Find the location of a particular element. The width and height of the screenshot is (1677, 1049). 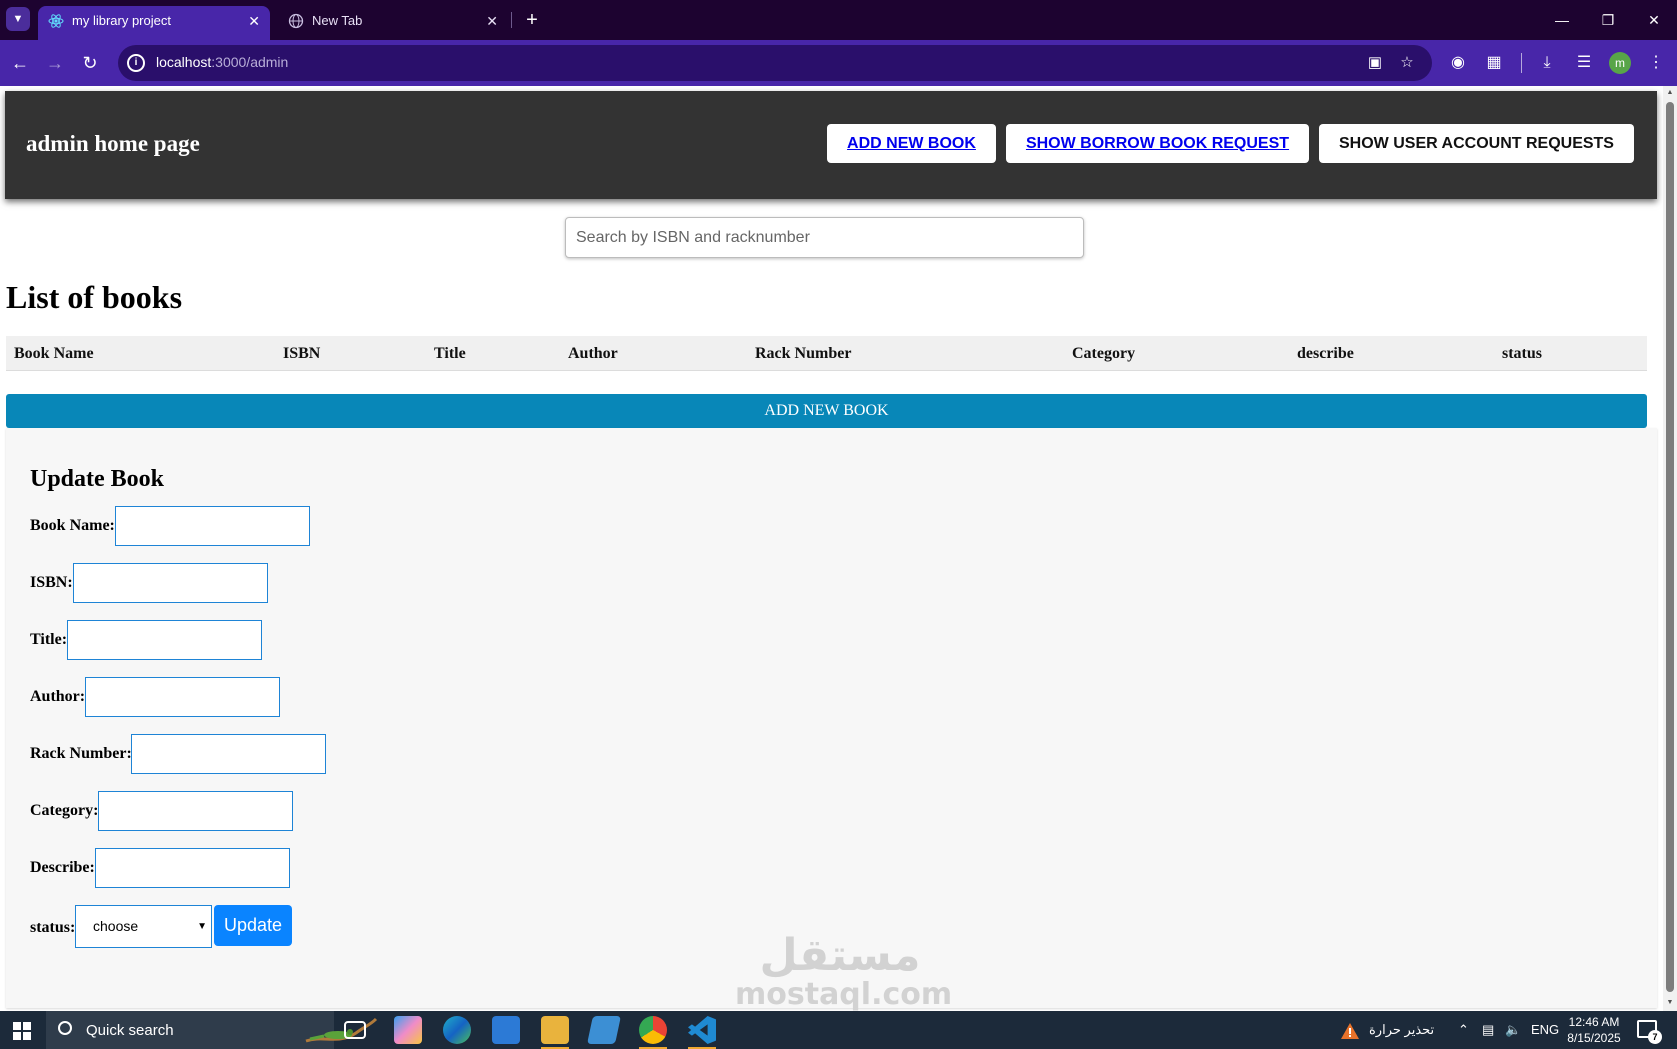

books-list-title: List of books is located at coordinates (94, 297).